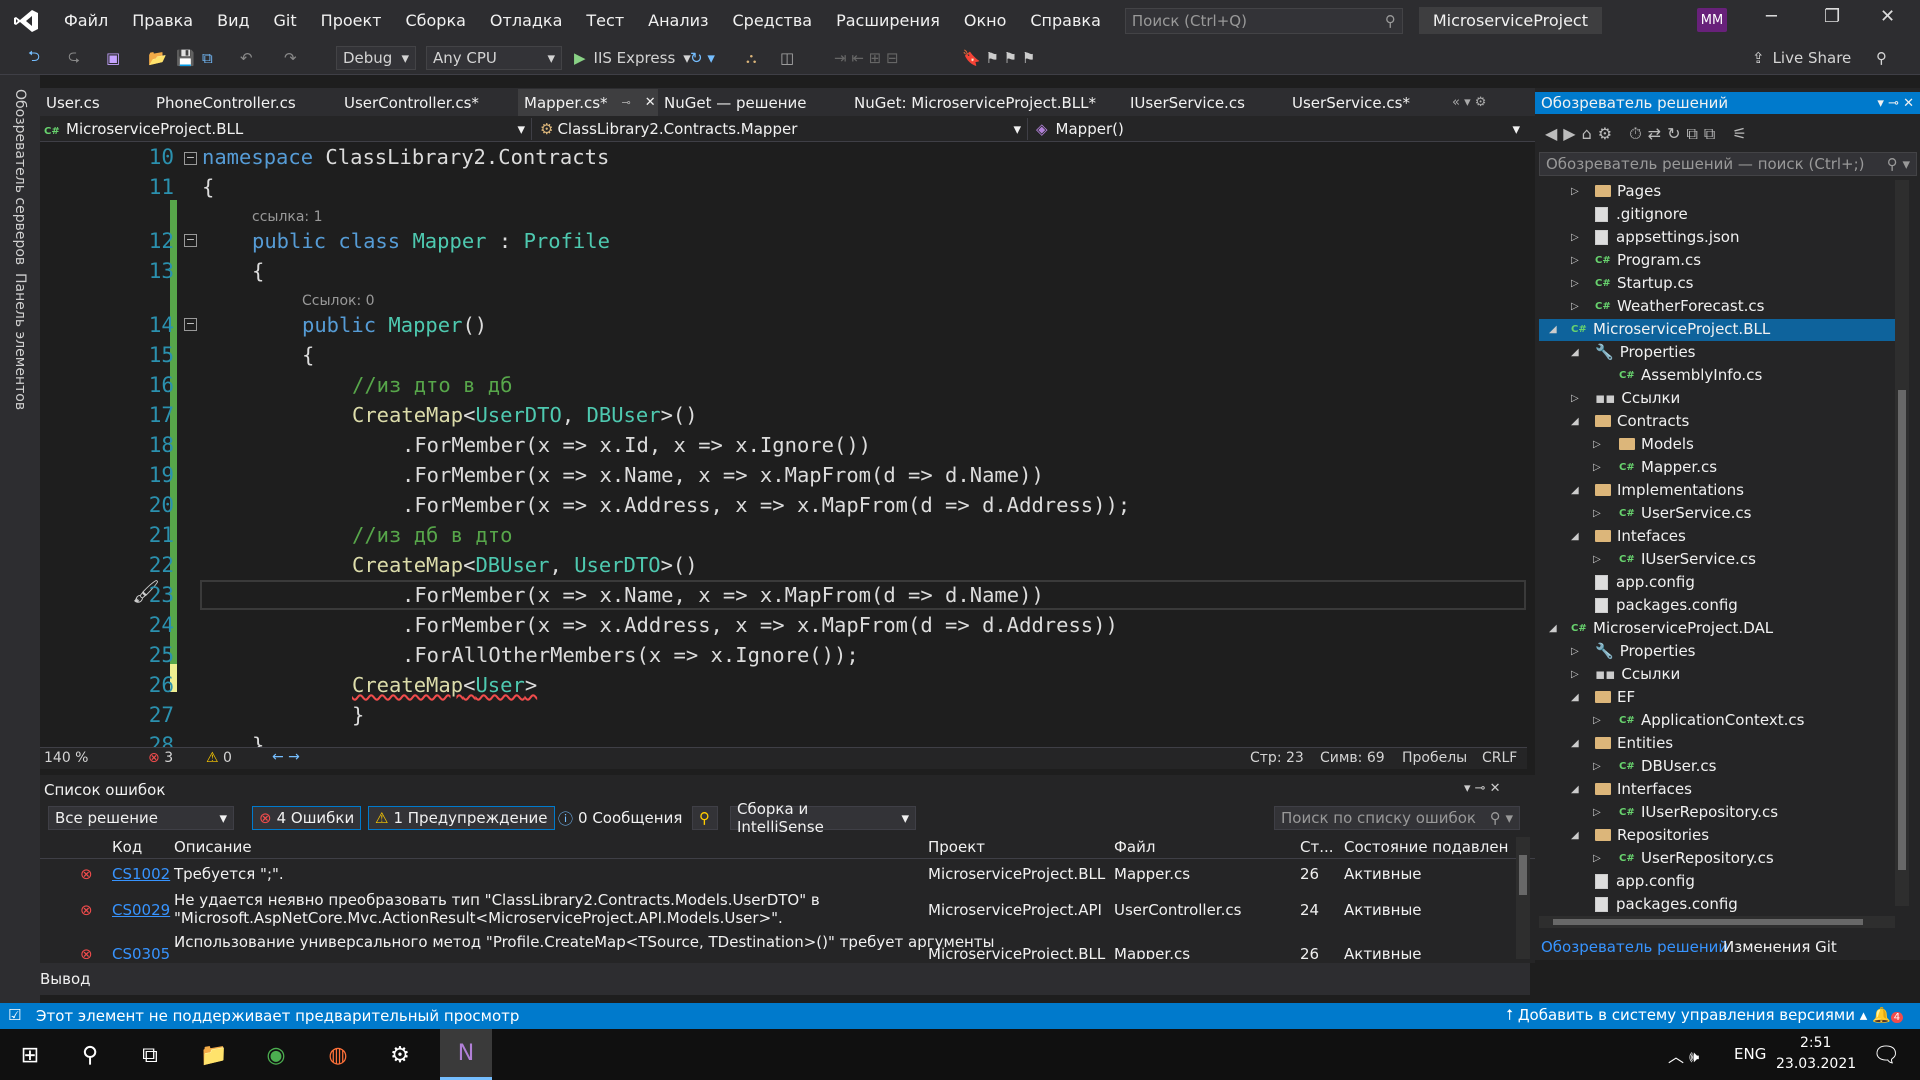 This screenshot has height=1080, width=1920. What do you see at coordinates (1886, 1055) in the screenshot?
I see `action-center-icon: 🗨` at bounding box center [1886, 1055].